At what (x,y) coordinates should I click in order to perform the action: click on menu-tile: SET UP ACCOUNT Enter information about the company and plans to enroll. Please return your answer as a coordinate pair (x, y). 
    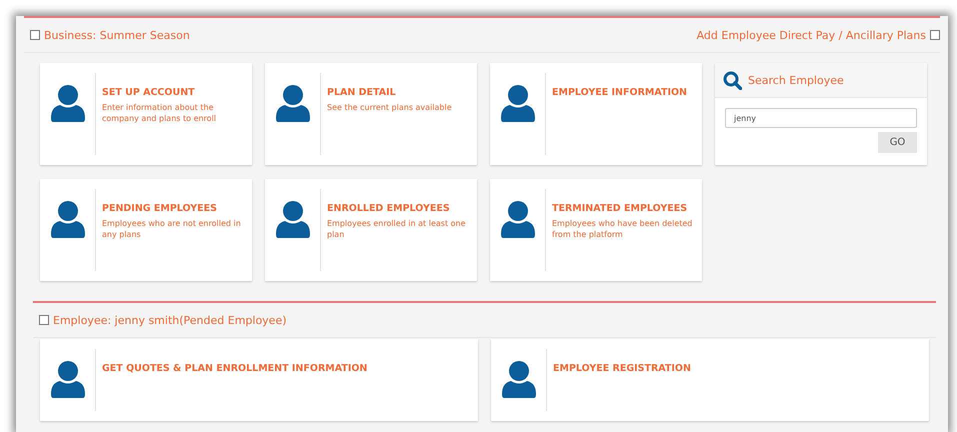
    Looking at the image, I should click on (146, 114).